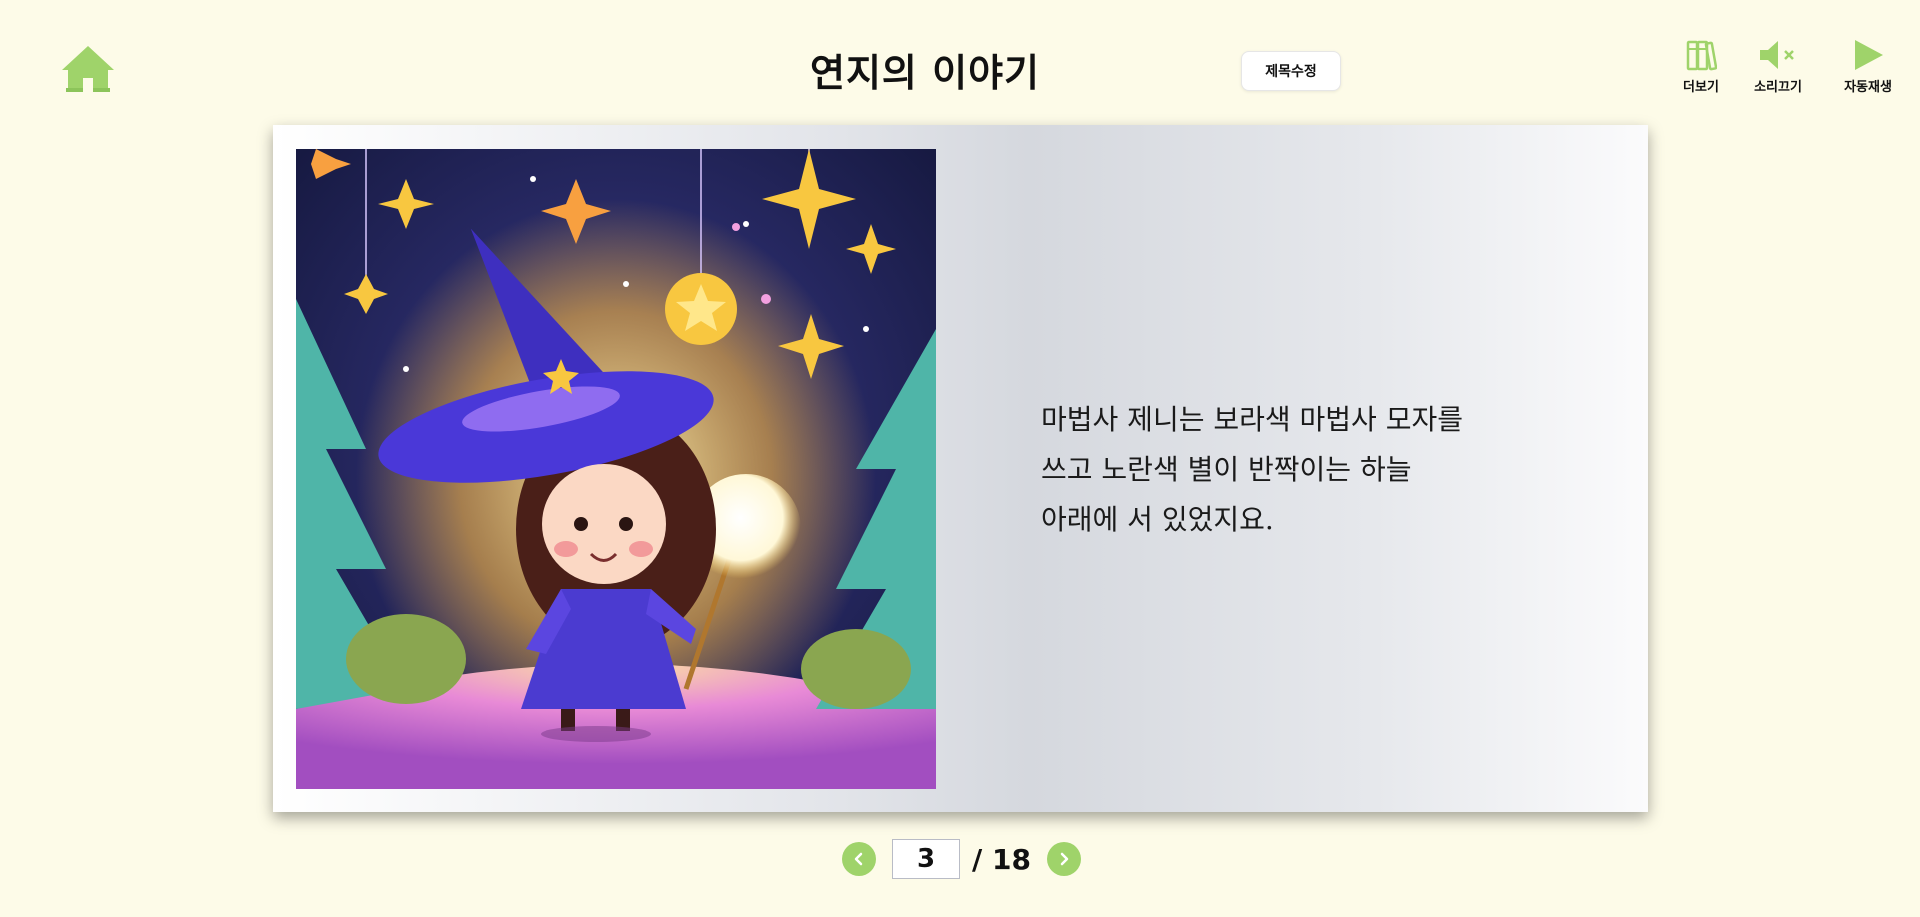  I want to click on play-icon, so click(1869, 55).